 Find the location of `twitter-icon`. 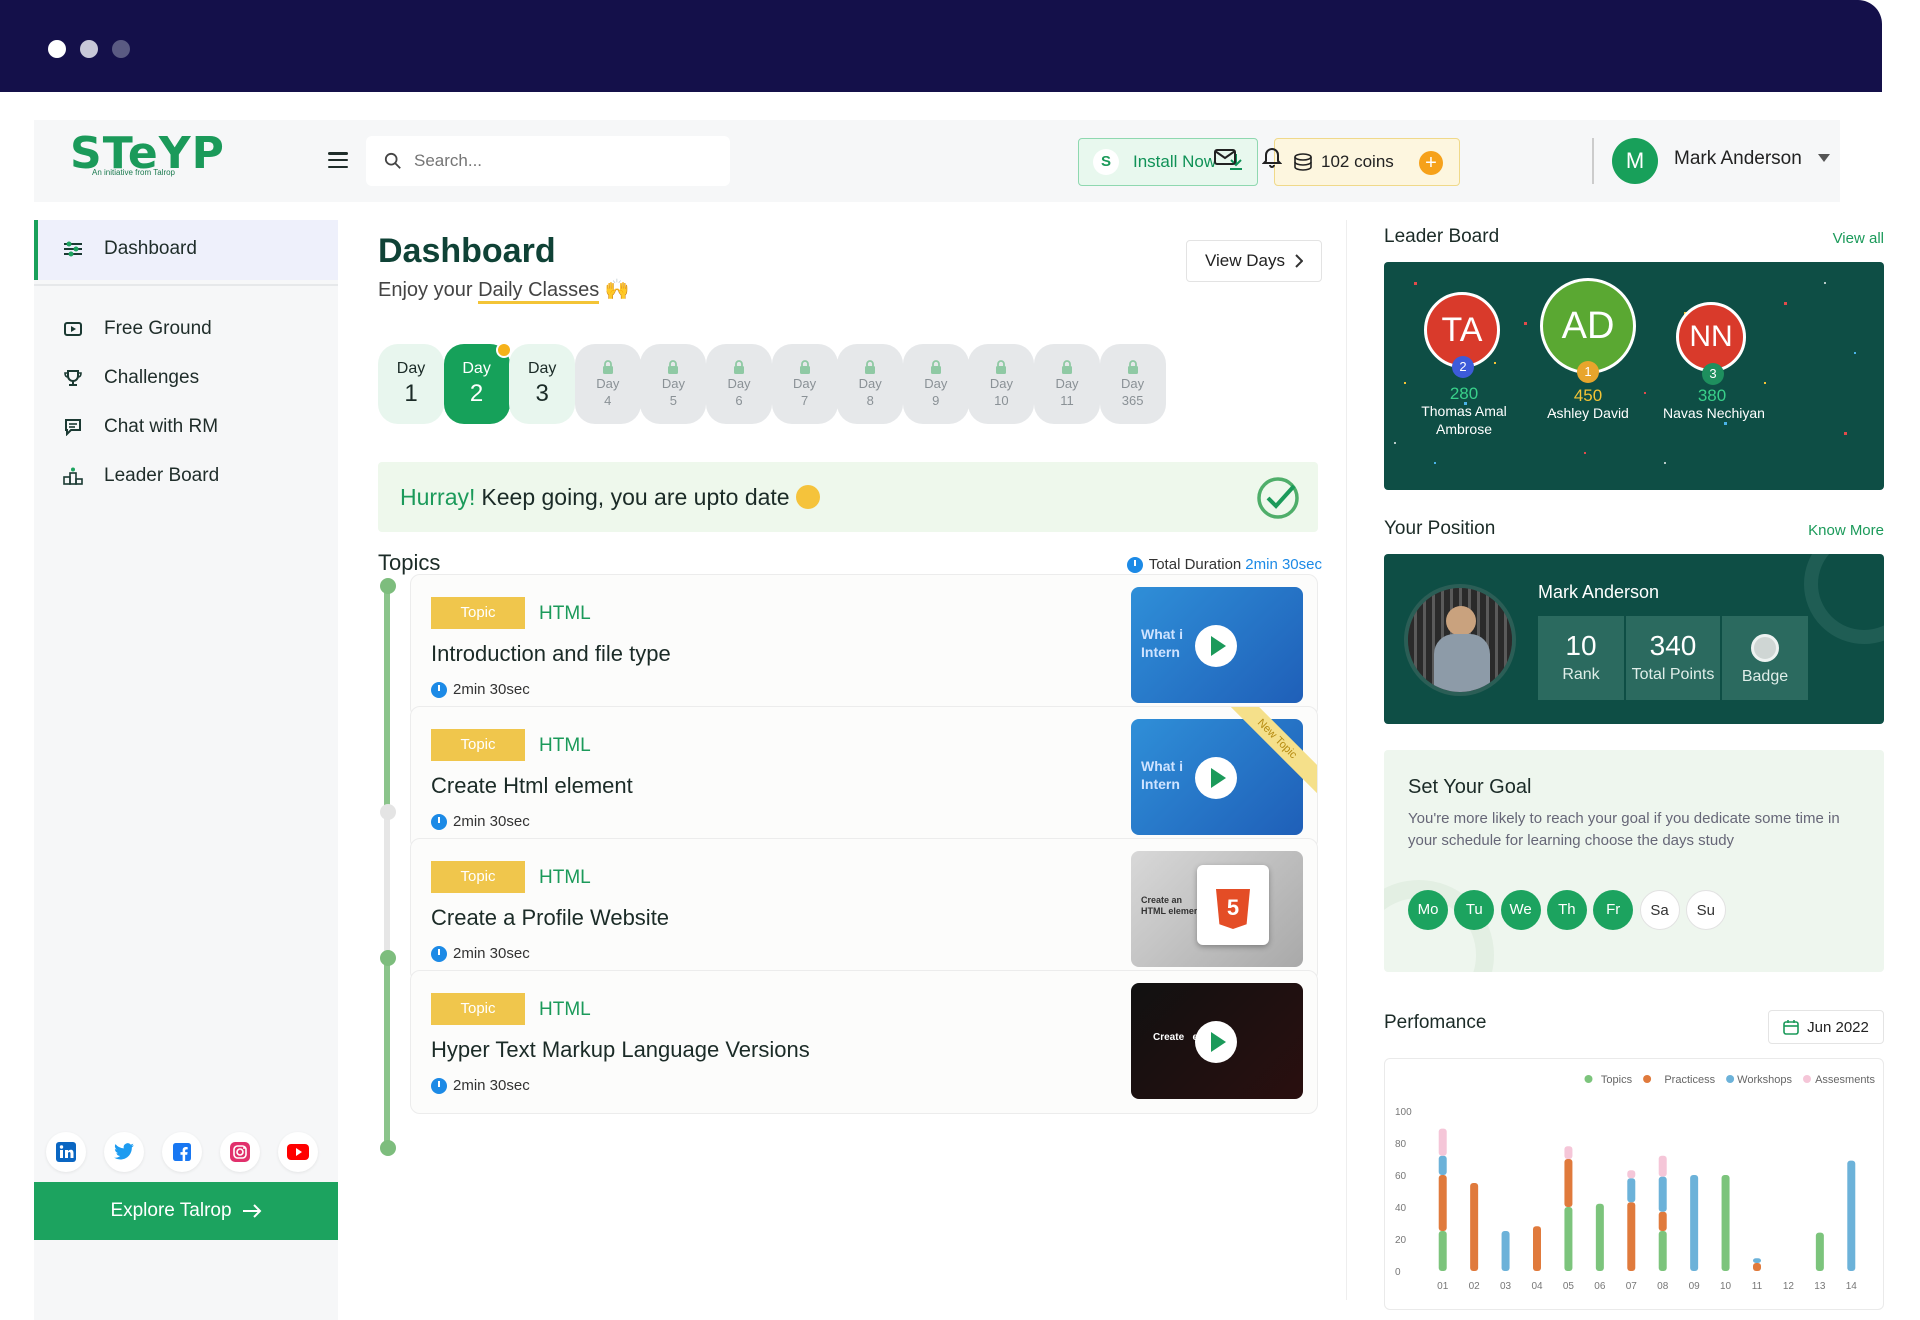

twitter-icon is located at coordinates (124, 1152).